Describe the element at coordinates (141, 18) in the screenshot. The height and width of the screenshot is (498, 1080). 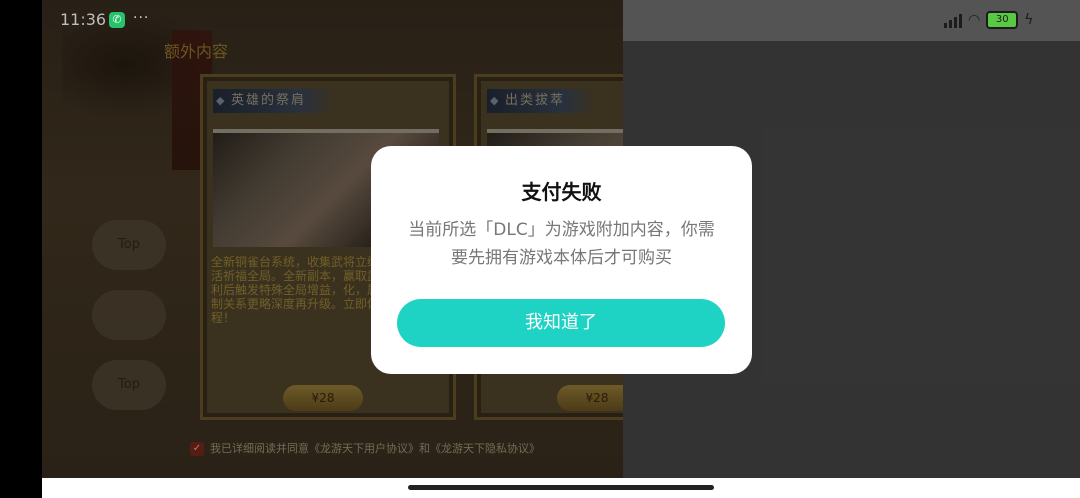
I see `more-notifications-icon: ···` at that location.